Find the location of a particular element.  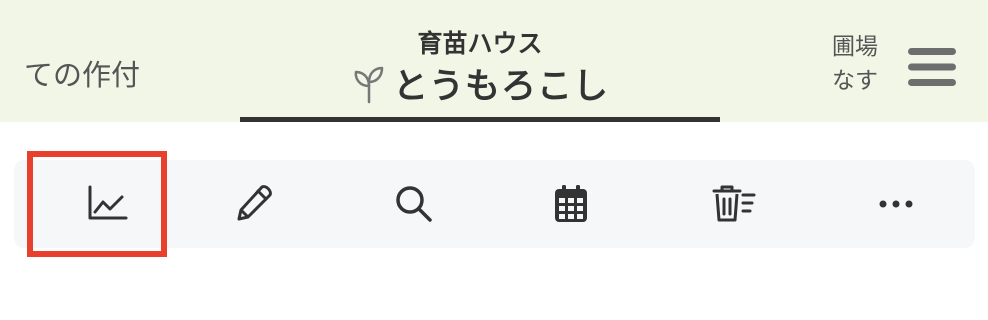

tab-previous-label: ての作付 is located at coordinates (81, 75).